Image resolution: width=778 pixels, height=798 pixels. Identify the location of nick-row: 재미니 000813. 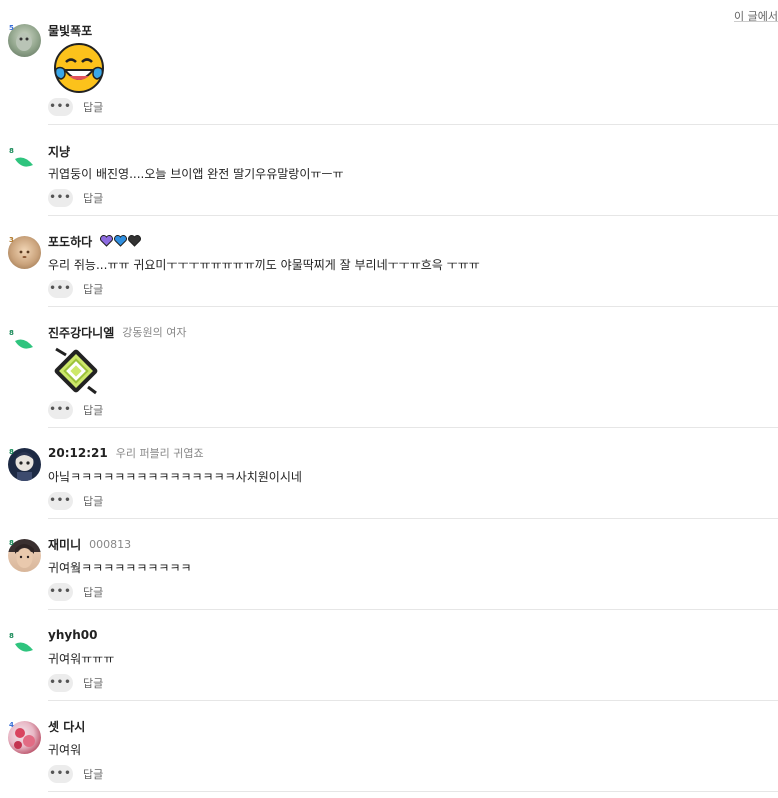
(89, 544).